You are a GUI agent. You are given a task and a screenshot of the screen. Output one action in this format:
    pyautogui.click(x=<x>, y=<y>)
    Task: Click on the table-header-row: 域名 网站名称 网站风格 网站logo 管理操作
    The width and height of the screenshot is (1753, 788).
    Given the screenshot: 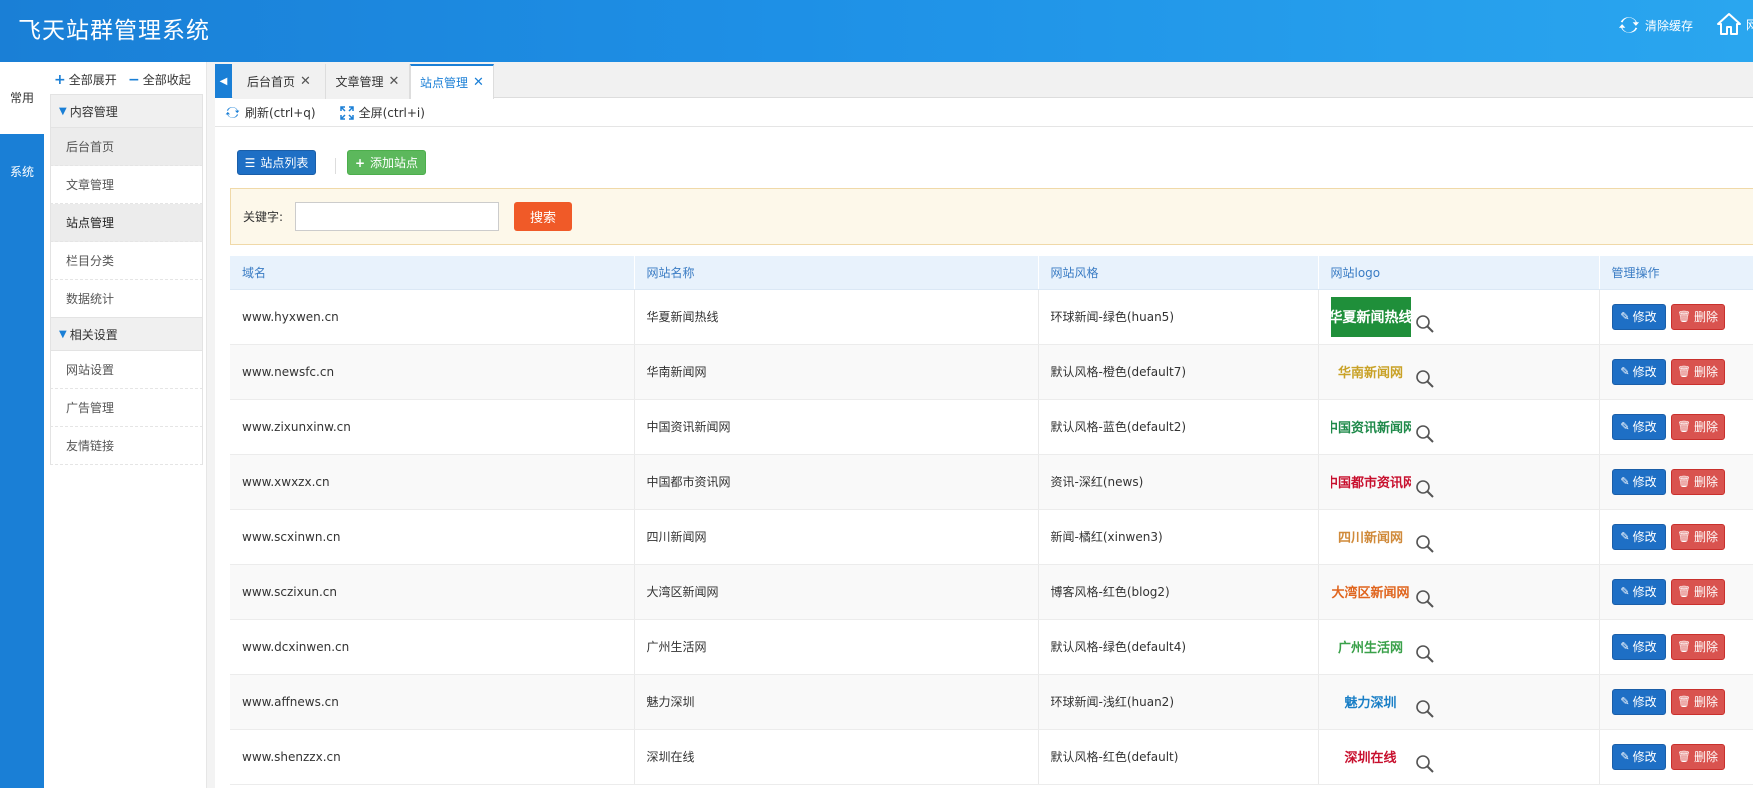 What is the action you would take?
    pyautogui.click(x=991, y=273)
    